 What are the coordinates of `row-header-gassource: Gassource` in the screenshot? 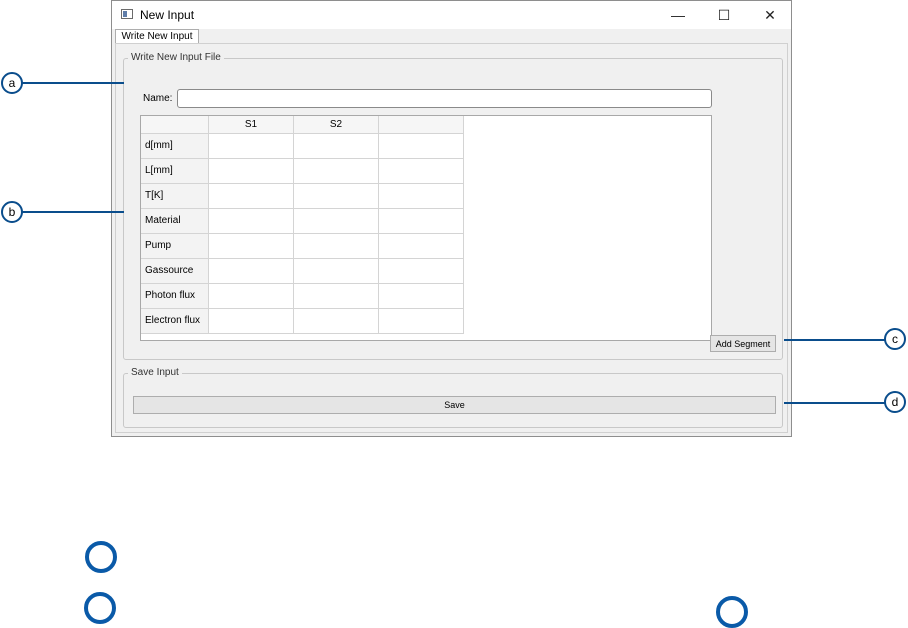 It's located at (175, 271).